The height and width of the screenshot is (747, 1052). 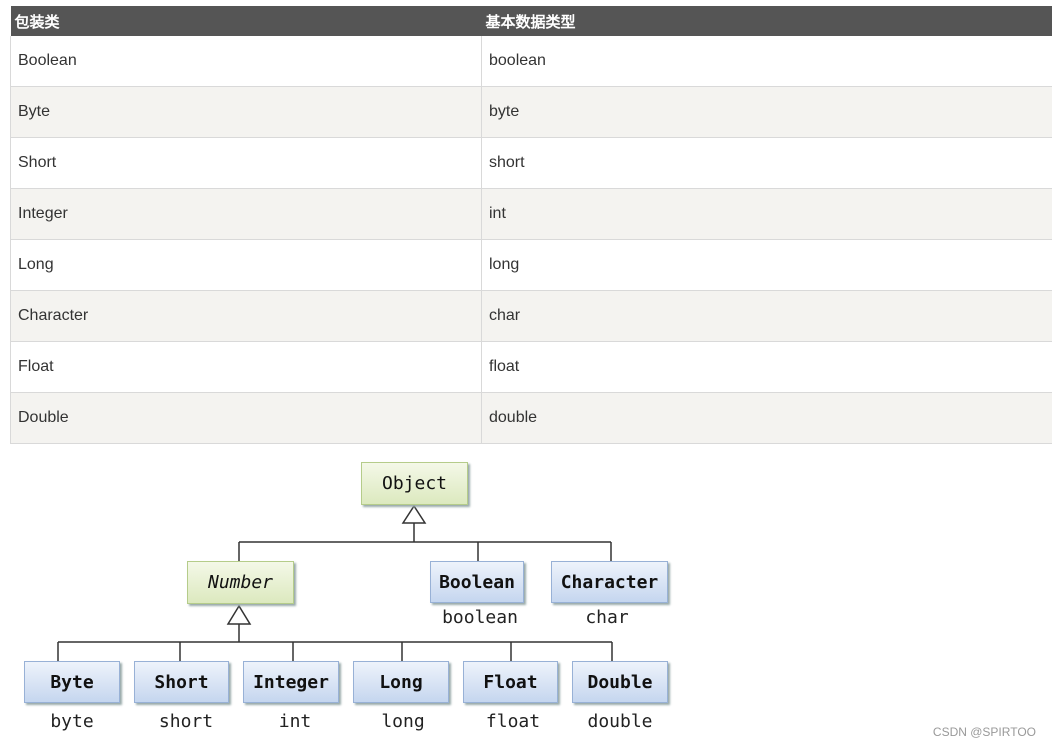 What do you see at coordinates (240, 582) in the screenshot?
I see `number-class-box: Number` at bounding box center [240, 582].